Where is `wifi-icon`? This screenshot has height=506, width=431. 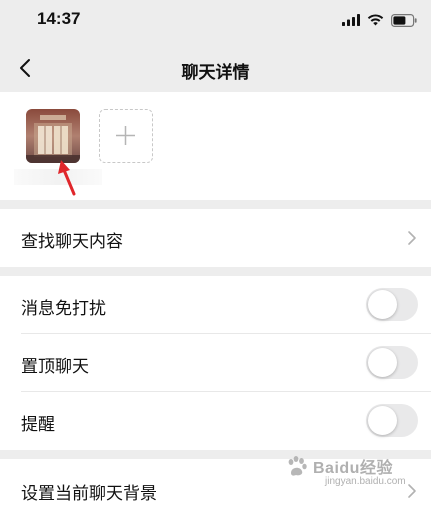 wifi-icon is located at coordinates (375, 20).